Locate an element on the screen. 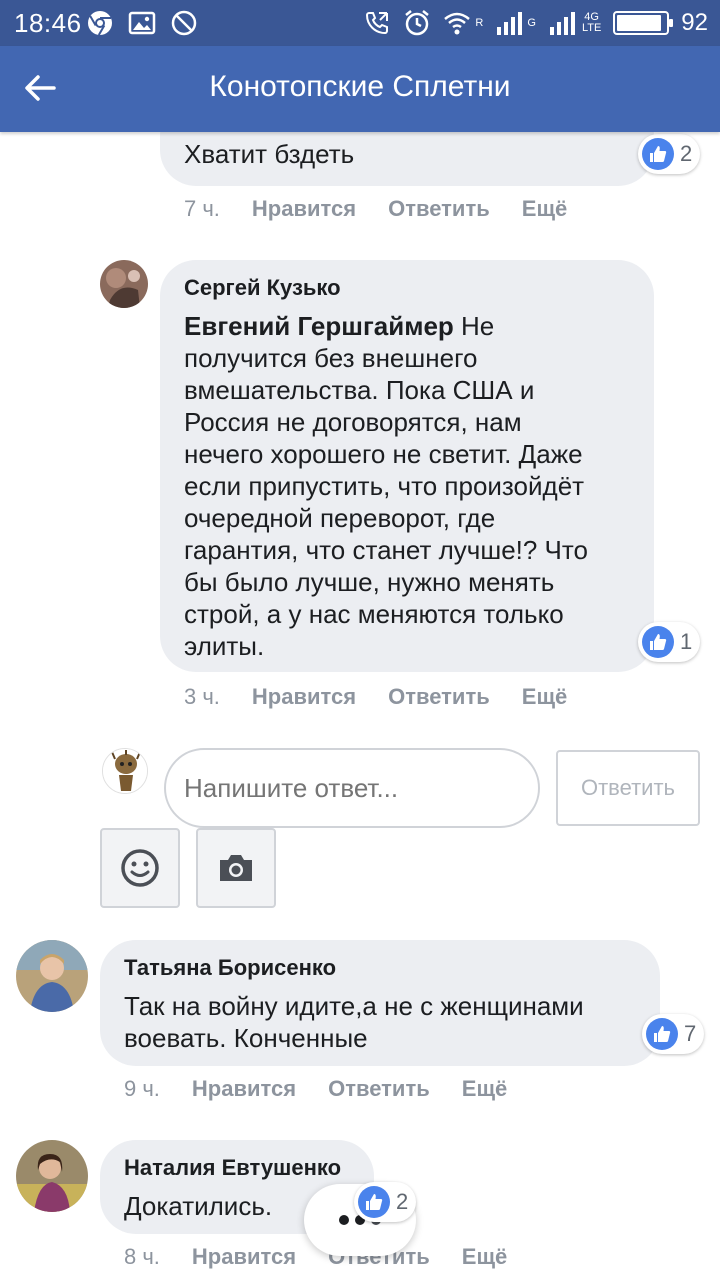 The width and height of the screenshot is (720, 1280). comment-actions: 7 ч. Нравится Ответить Ещё is located at coordinates (391, 209).